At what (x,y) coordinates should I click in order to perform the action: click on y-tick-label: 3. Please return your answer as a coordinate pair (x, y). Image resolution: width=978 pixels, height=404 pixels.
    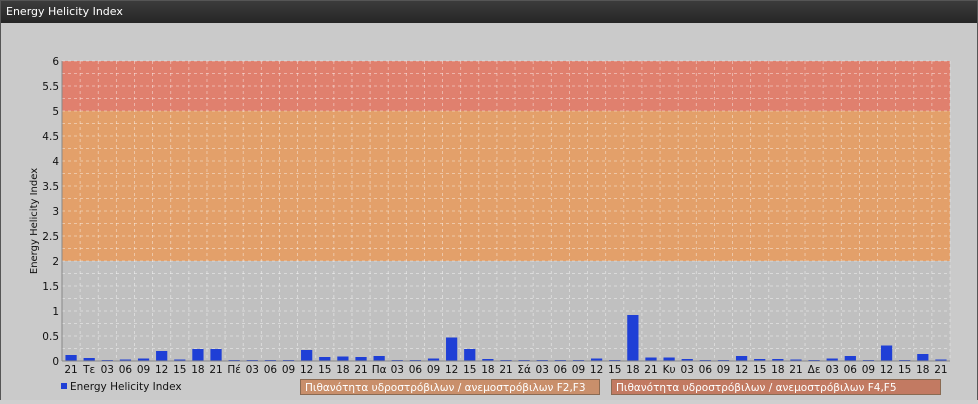
    Looking at the image, I should click on (55, 212).